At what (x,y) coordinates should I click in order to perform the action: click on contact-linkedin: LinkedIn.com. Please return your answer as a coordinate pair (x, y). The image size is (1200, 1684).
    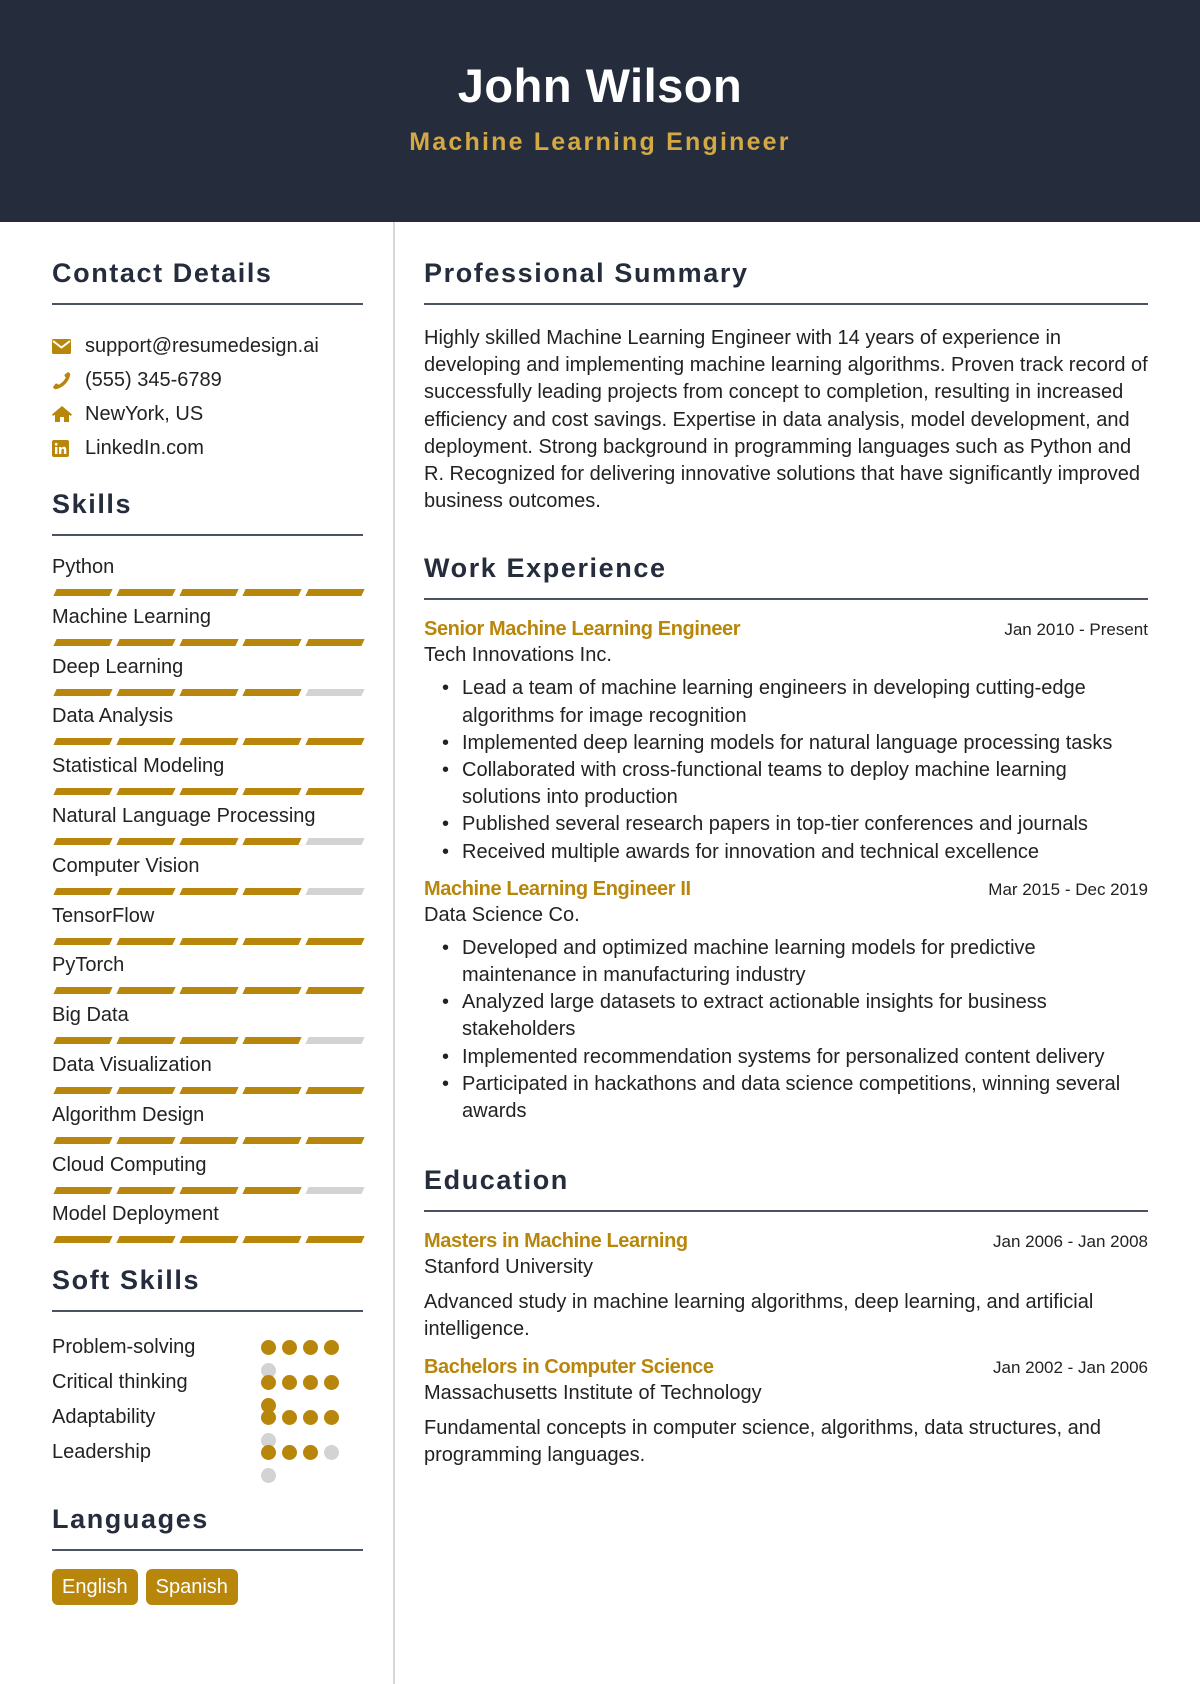
    Looking at the image, I should click on (144, 448).